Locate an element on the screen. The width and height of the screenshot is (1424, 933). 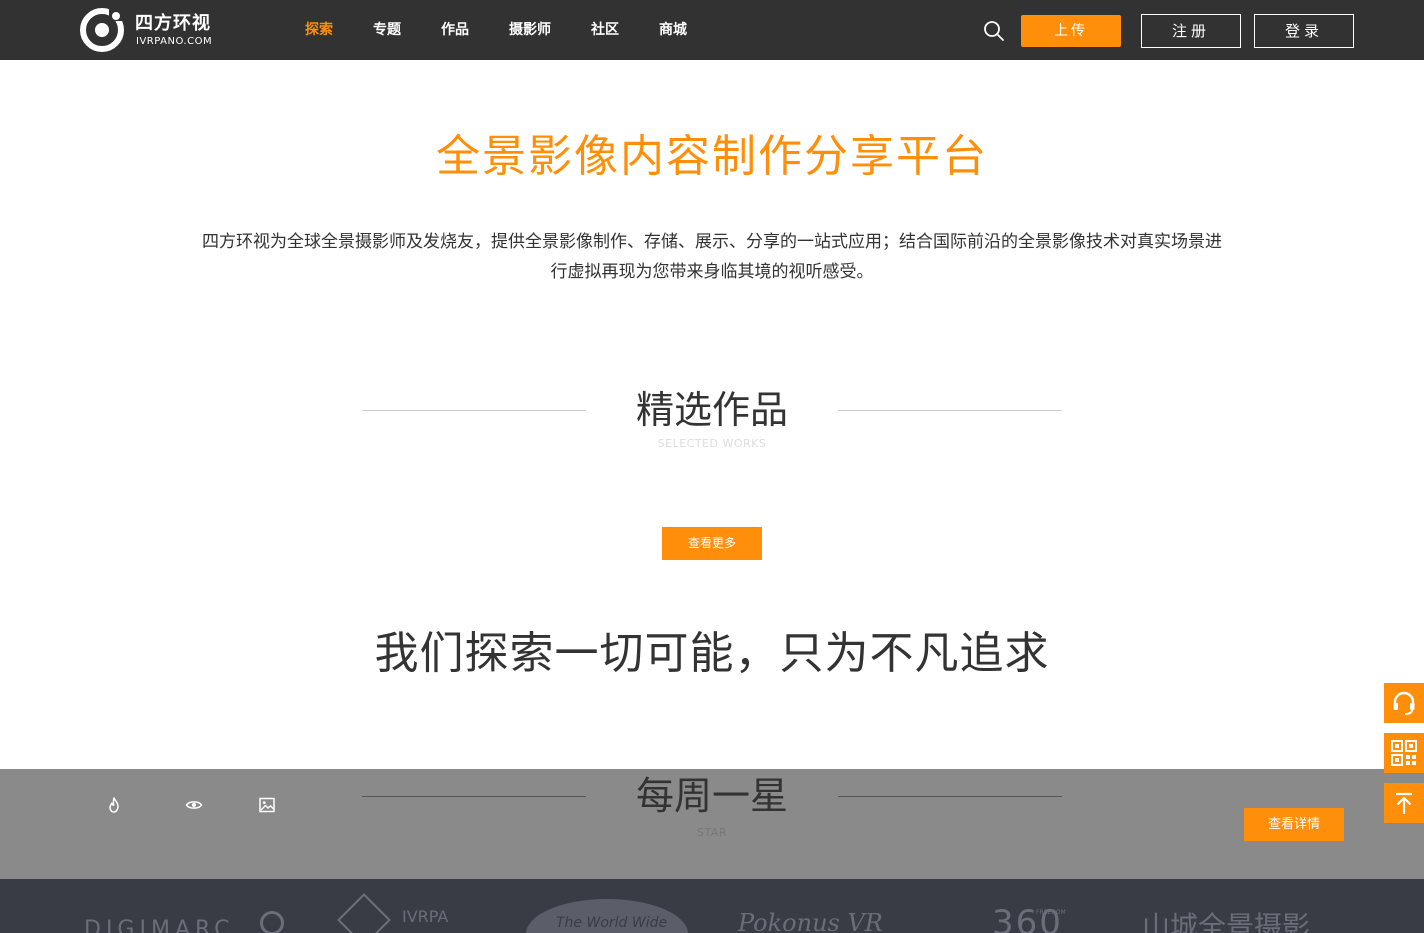
back-to-top-button is located at coordinates (1404, 803).